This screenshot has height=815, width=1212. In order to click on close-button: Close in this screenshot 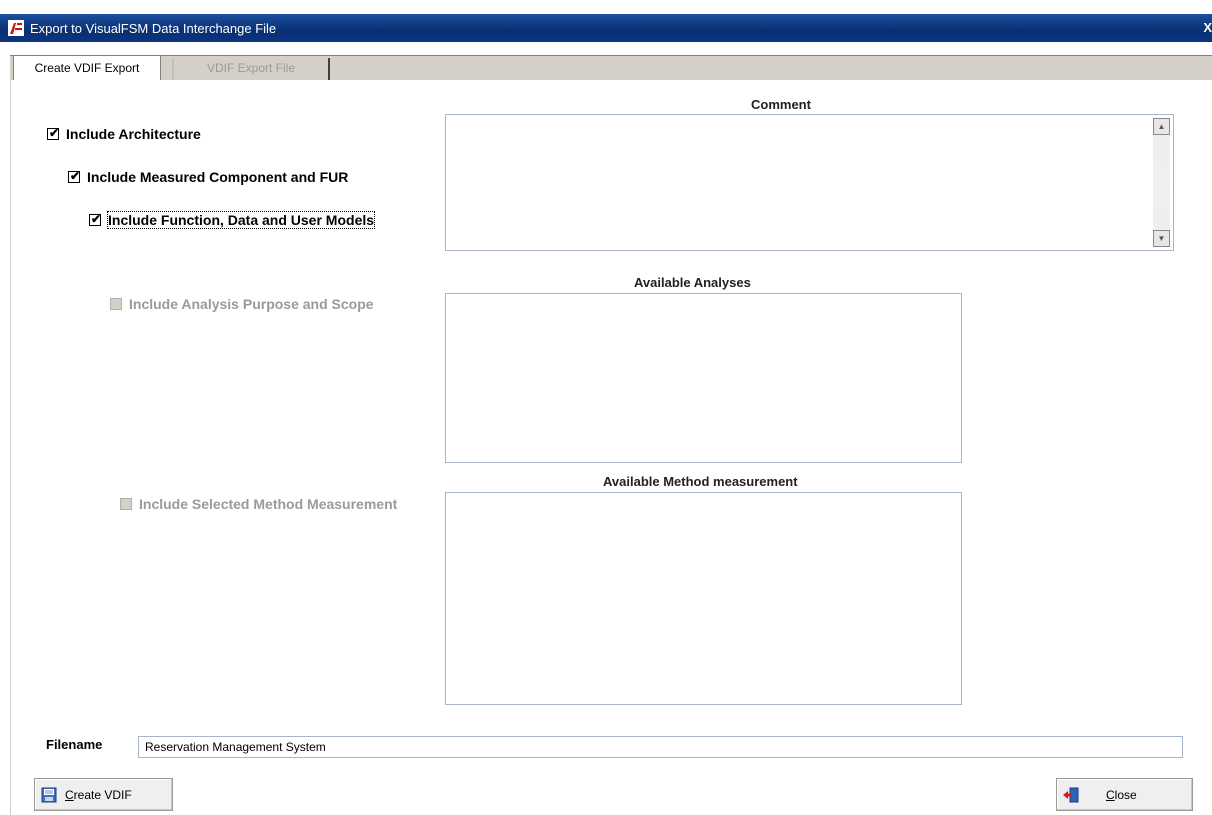, I will do `click(1124, 794)`.